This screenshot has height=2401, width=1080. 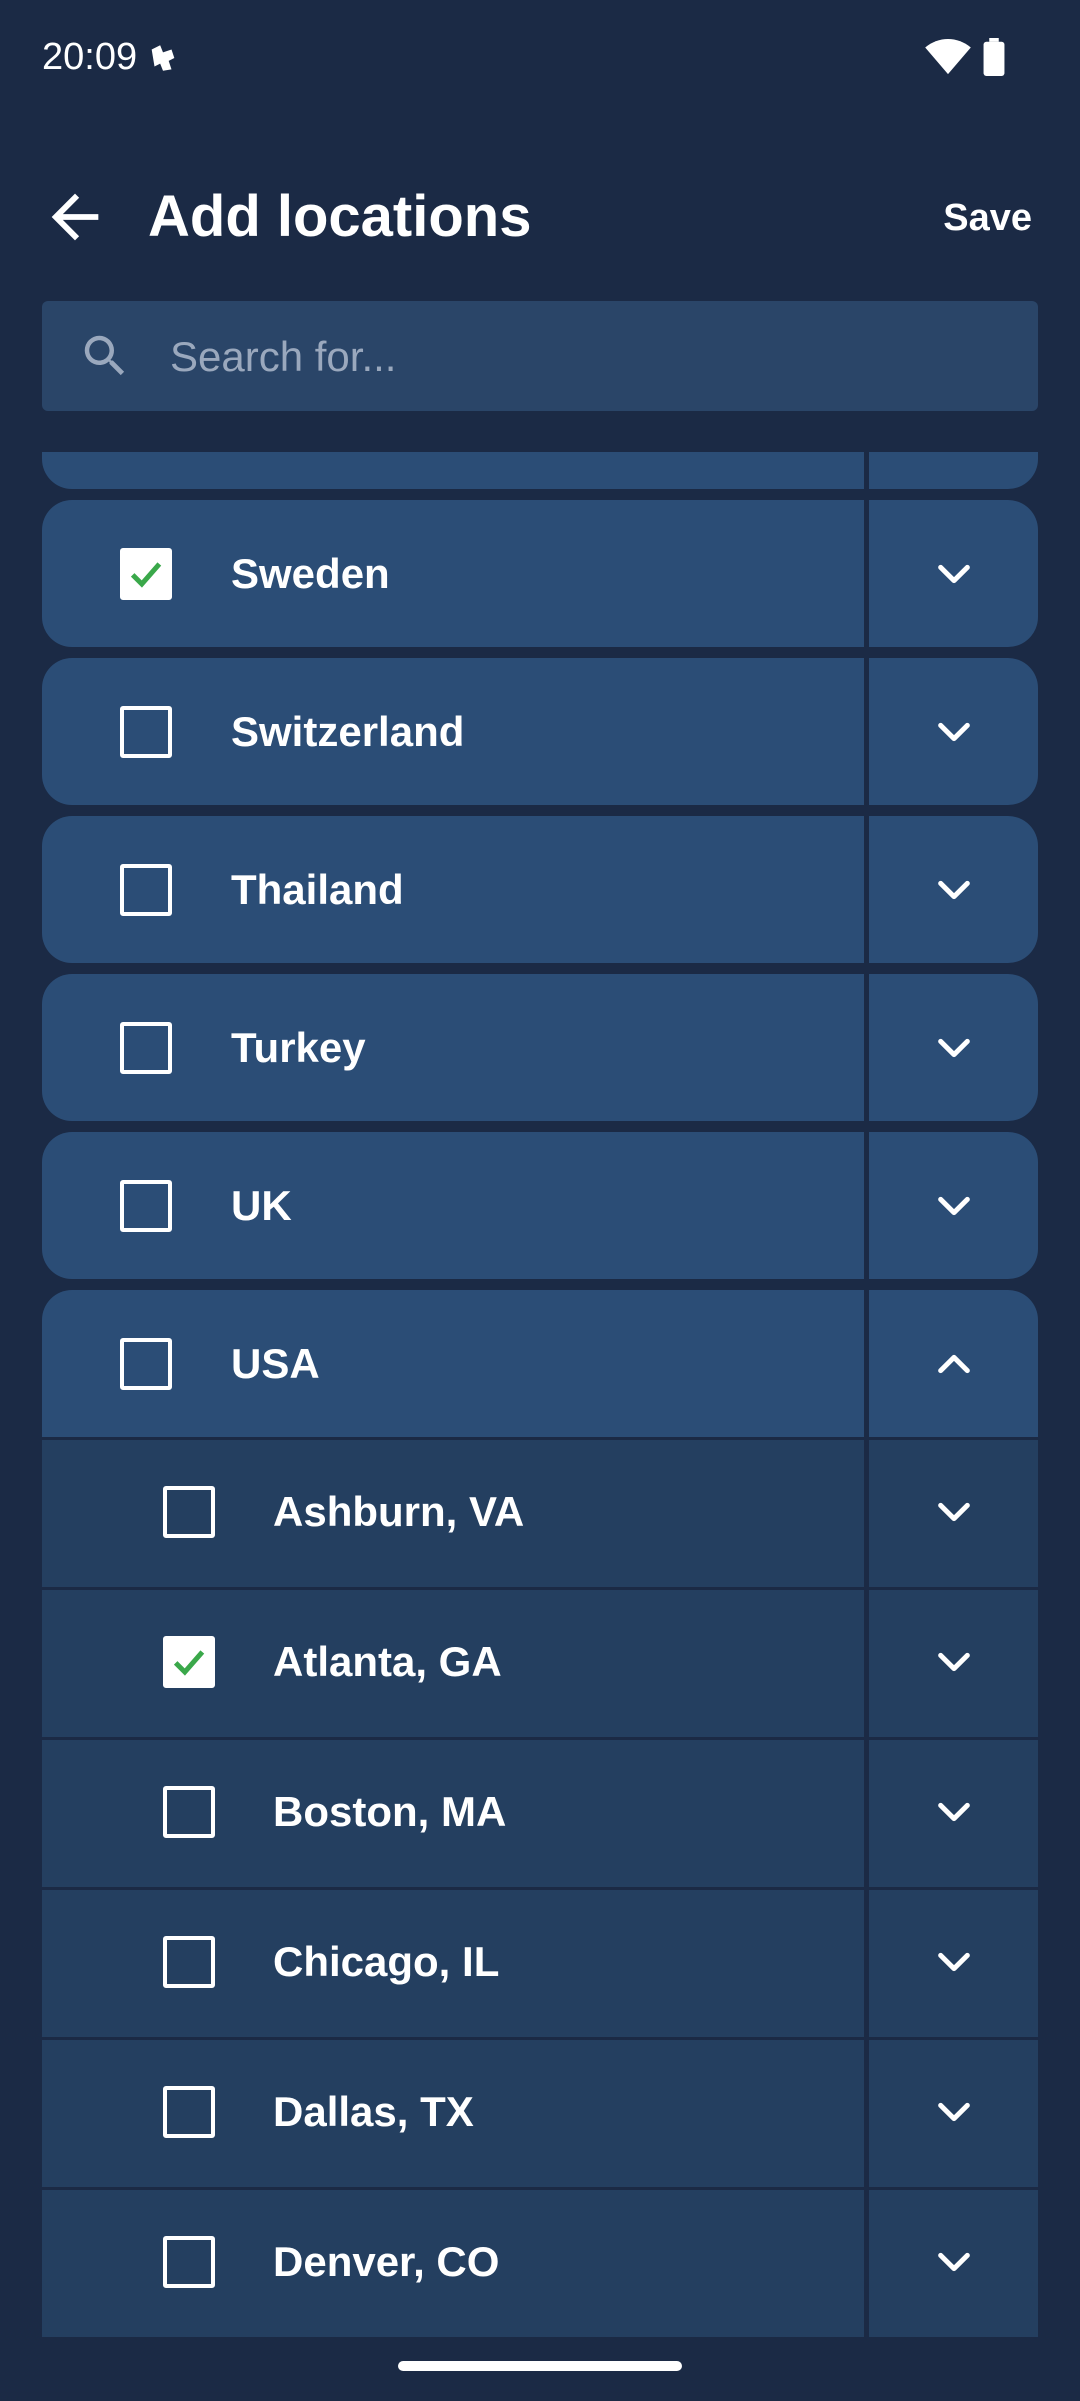 I want to click on search-icon, so click(x=104, y=355).